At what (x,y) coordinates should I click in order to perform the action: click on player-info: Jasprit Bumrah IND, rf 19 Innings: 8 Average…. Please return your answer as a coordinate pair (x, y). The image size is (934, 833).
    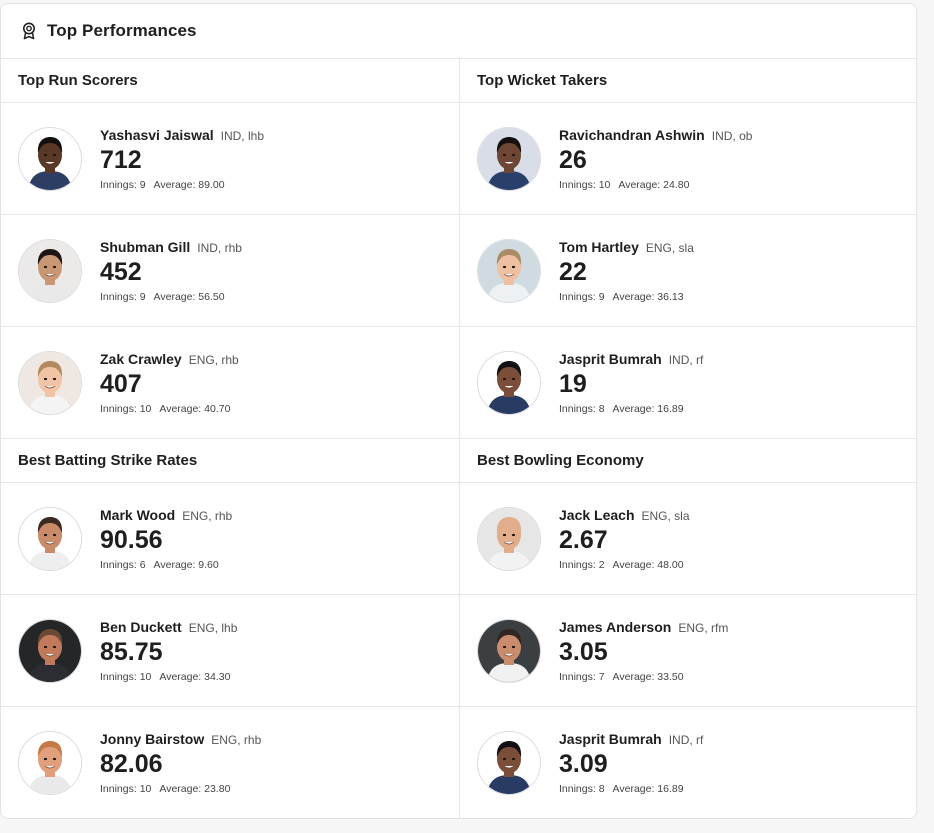
    Looking at the image, I should click on (631, 383).